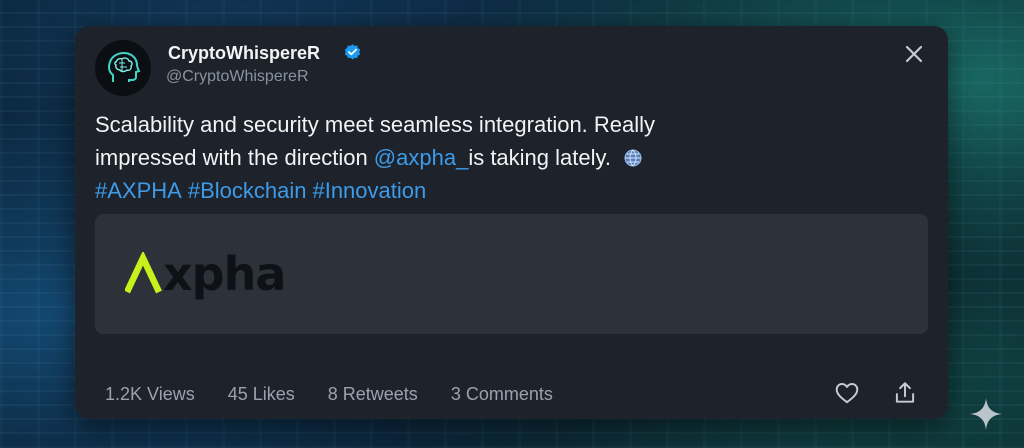 The height and width of the screenshot is (448, 1024). Describe the element at coordinates (421, 157) in the screenshot. I see `mention-link: @axpha_` at that location.